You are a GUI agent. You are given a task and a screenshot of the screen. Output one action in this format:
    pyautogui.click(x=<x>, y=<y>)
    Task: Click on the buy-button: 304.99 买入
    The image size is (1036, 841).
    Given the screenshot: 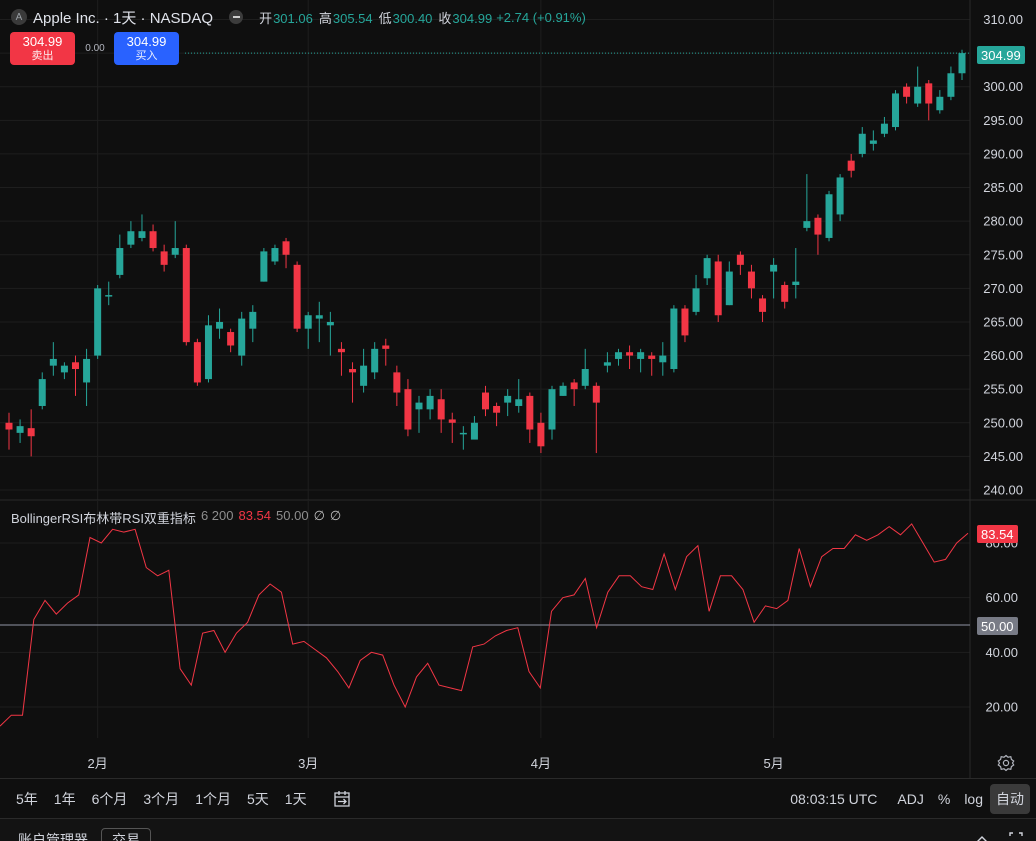 What is the action you would take?
    pyautogui.click(x=146, y=48)
    